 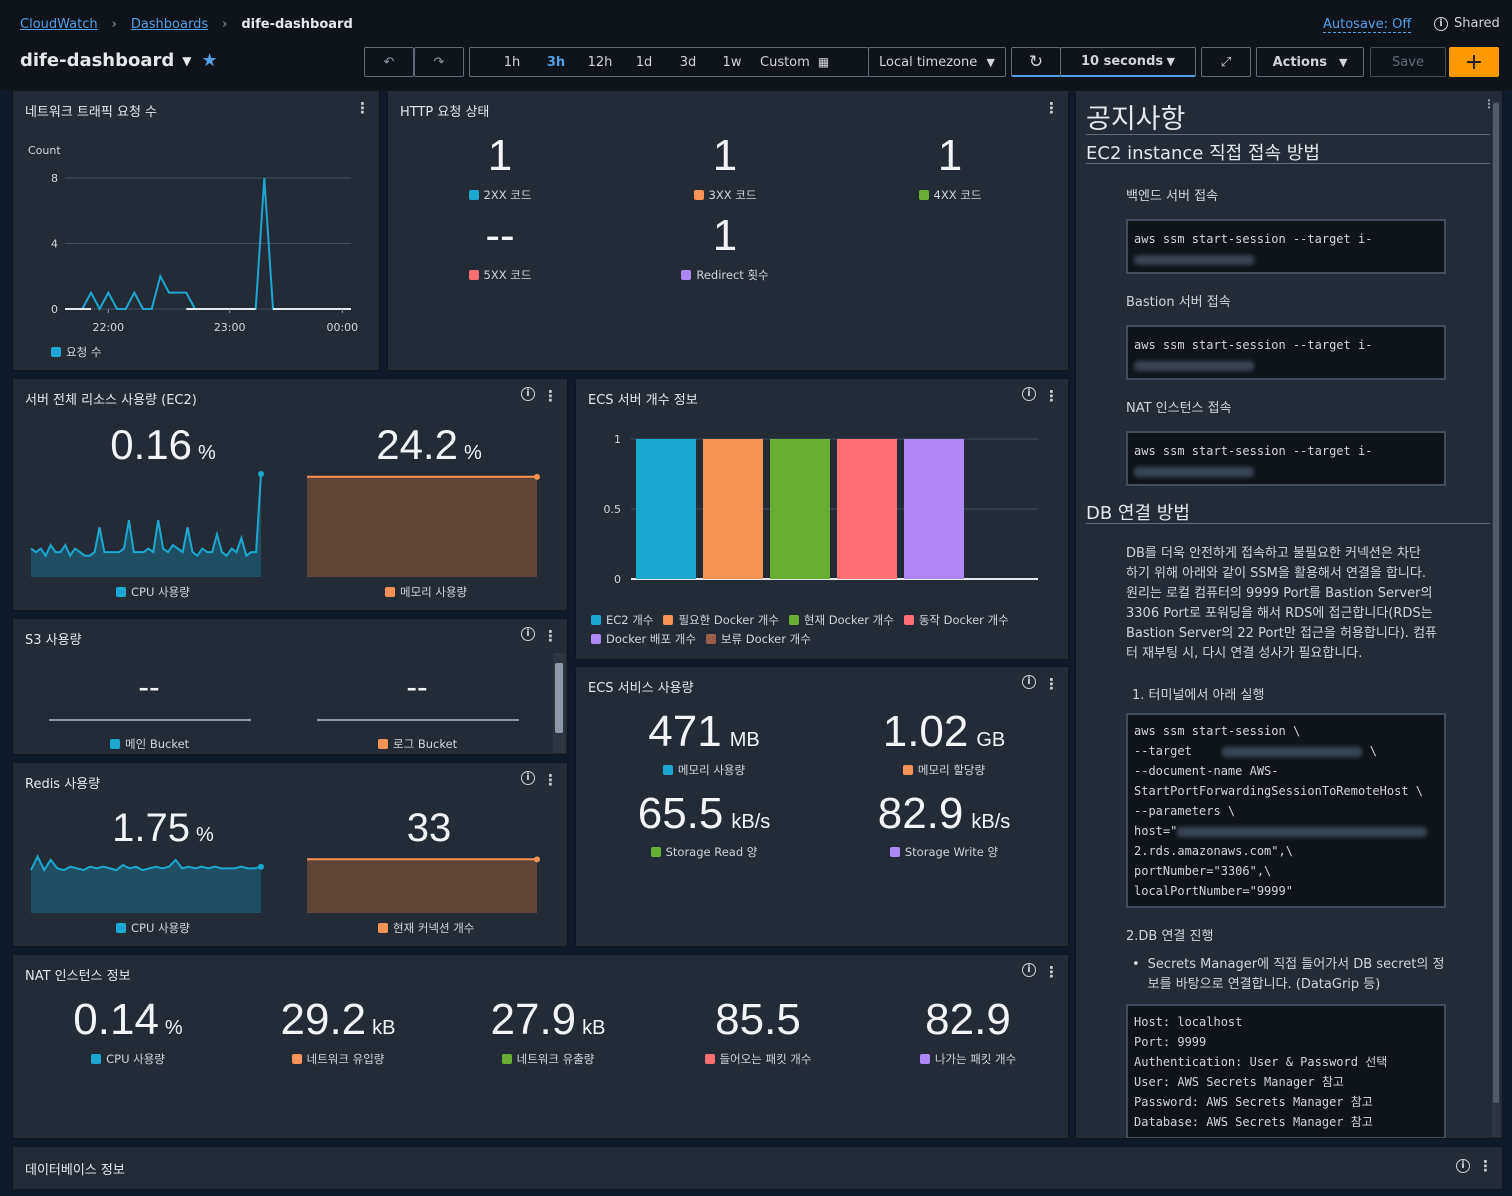 What do you see at coordinates (1239, 1082) in the screenshot?
I see `code-line: User: AWS Secrets Manager 참고` at bounding box center [1239, 1082].